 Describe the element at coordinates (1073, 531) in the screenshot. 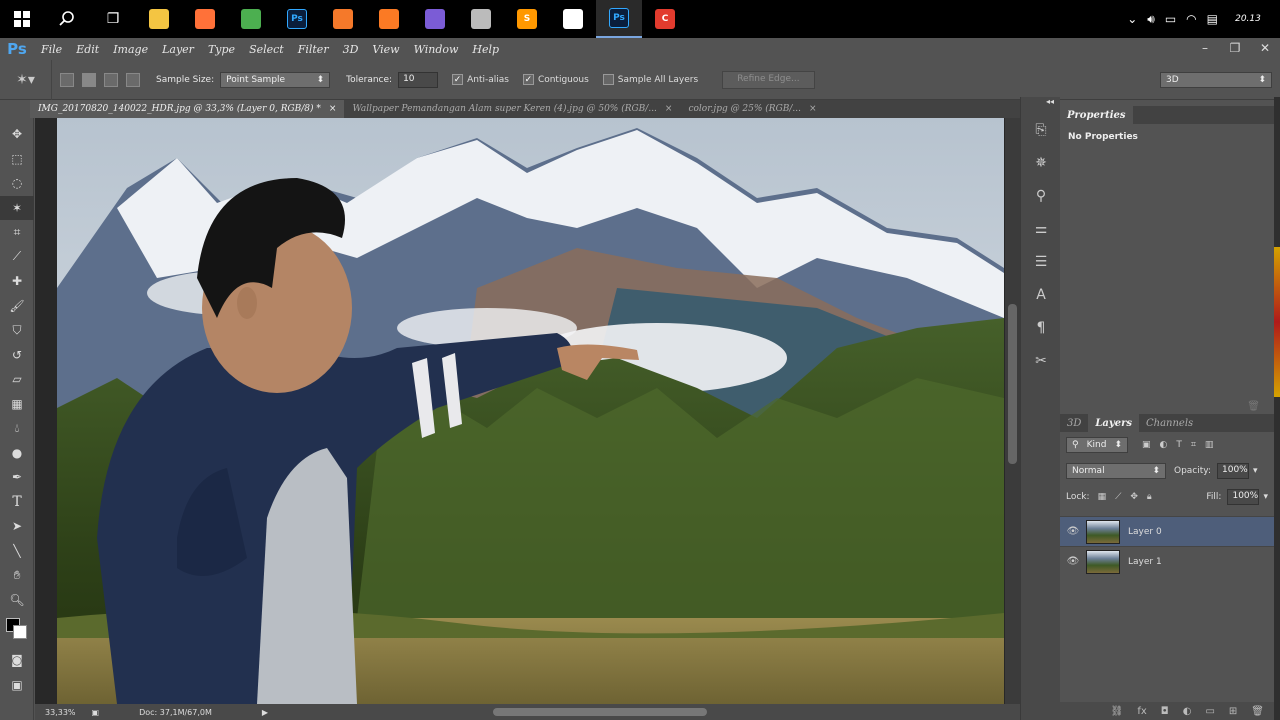

I see `visibility-eye-icon: 👁︎` at that location.